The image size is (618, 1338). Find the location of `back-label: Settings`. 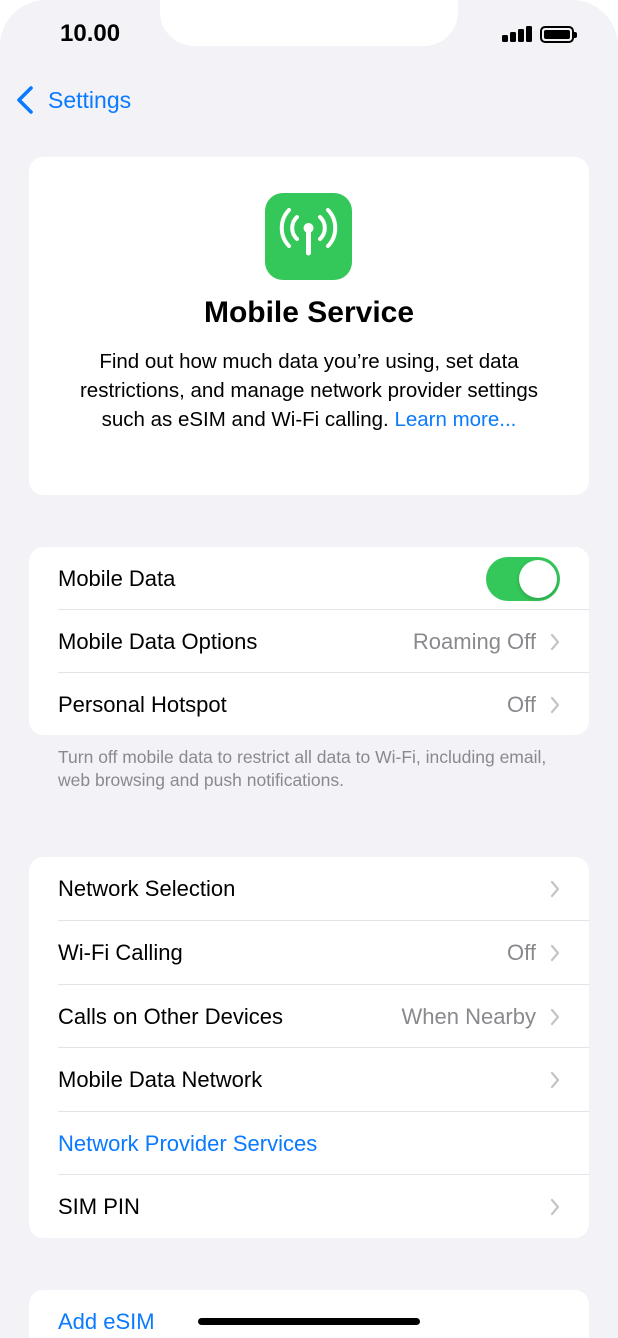

back-label: Settings is located at coordinates (90, 99).